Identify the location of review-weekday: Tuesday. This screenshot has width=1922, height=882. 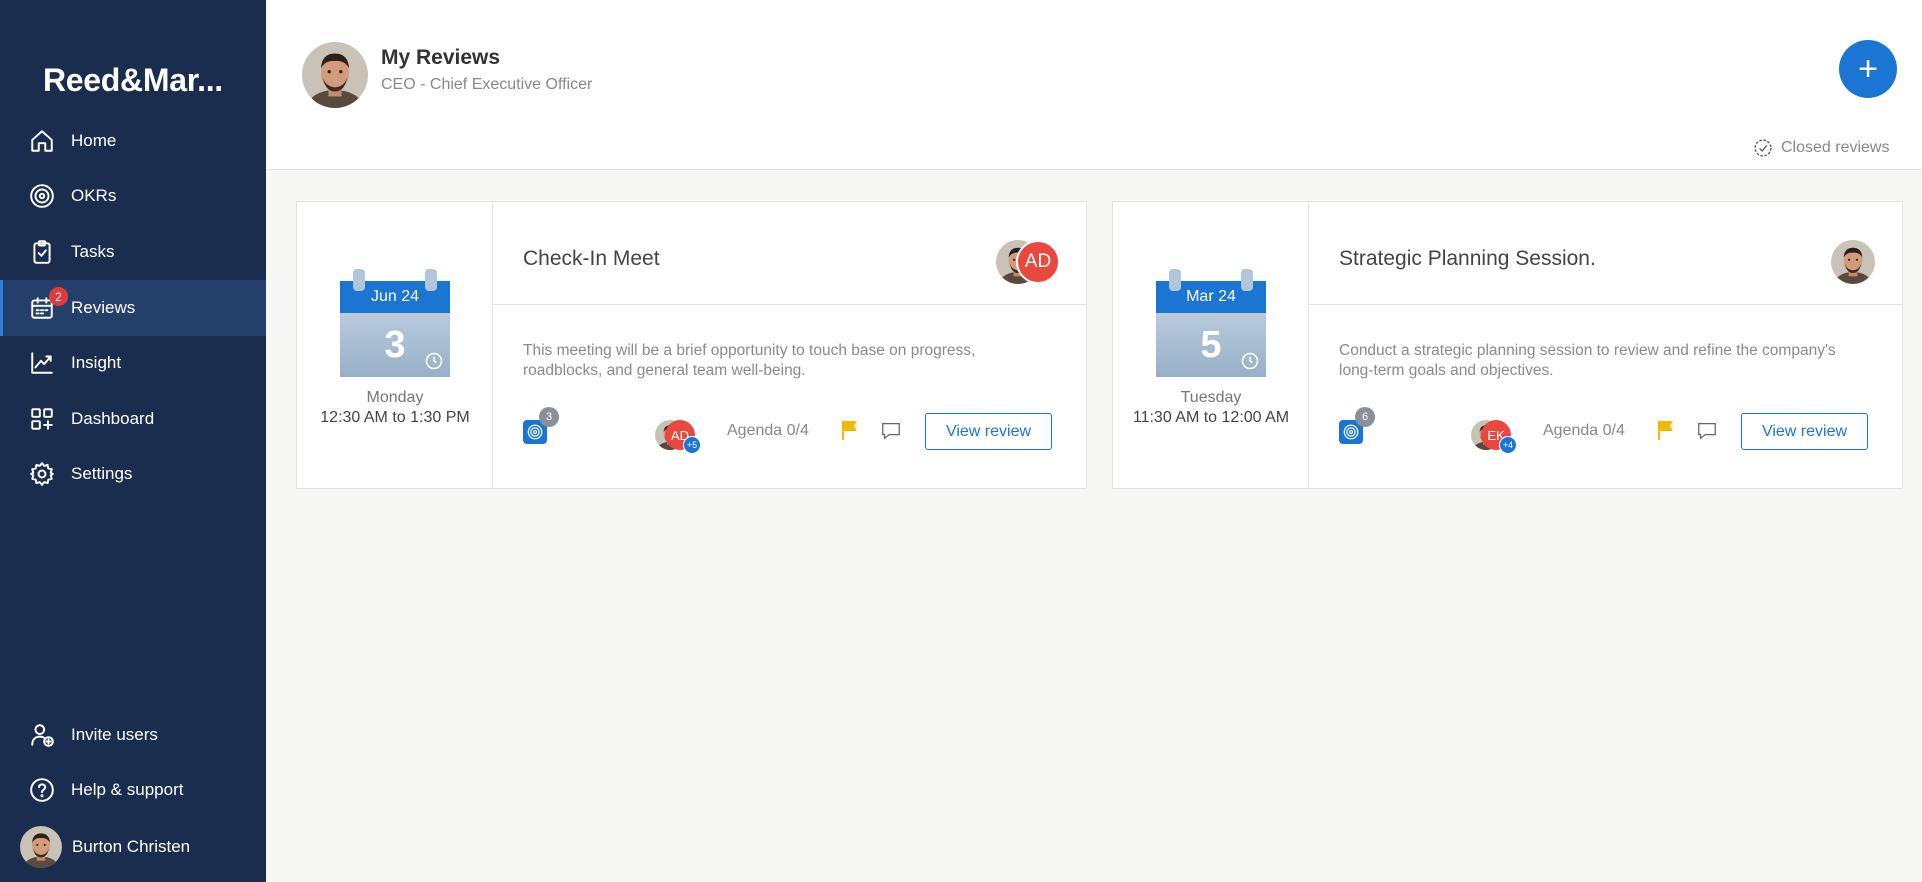
(1211, 397).